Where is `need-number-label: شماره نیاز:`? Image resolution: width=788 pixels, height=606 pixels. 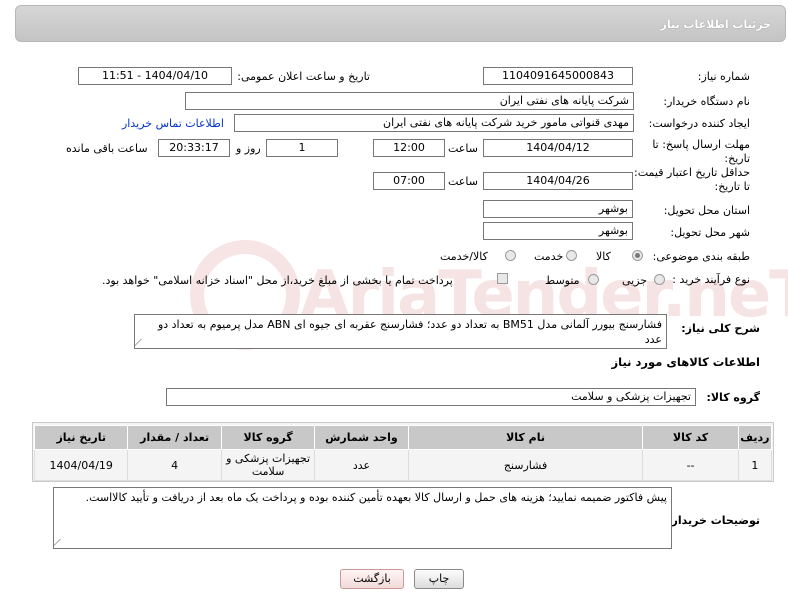 need-number-label: شماره نیاز: is located at coordinates (723, 76).